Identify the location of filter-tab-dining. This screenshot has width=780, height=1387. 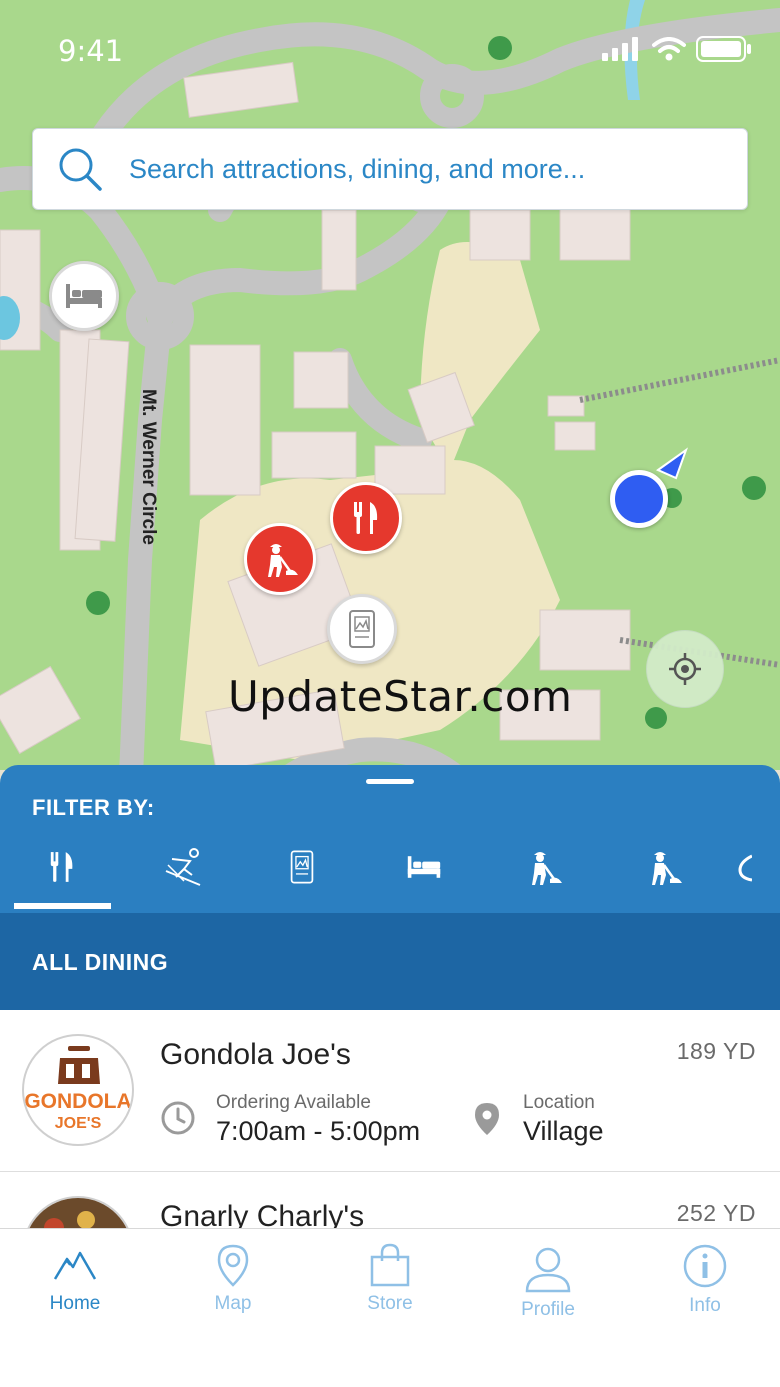
(62, 867).